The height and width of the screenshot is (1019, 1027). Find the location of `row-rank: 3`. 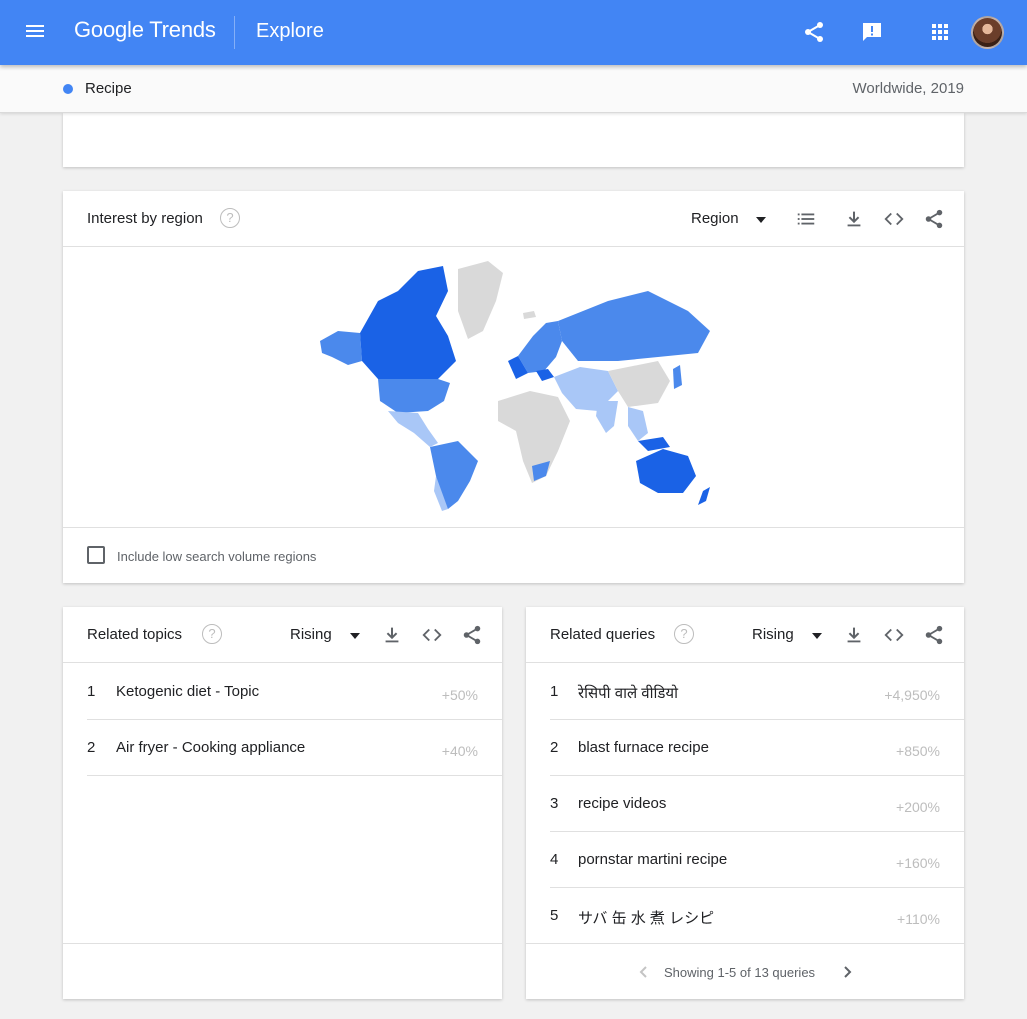

row-rank: 3 is located at coordinates (554, 803).